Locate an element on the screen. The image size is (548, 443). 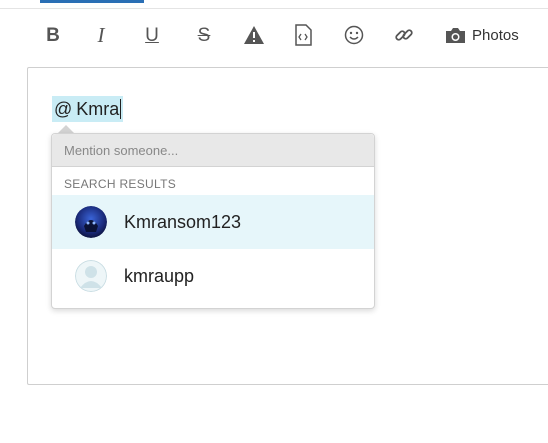
strikethrough-icon: S is located at coordinates (204, 35).